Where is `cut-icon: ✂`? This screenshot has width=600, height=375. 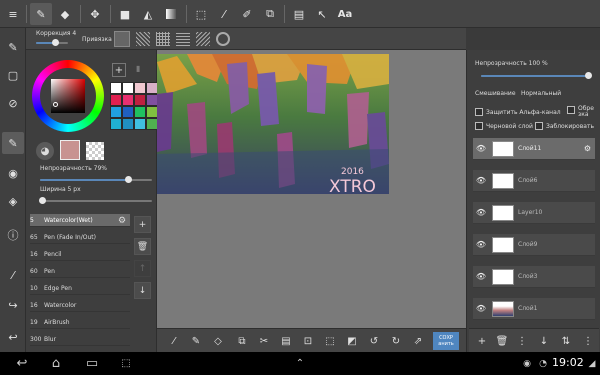
cut-icon: ✂ is located at coordinates (264, 341).